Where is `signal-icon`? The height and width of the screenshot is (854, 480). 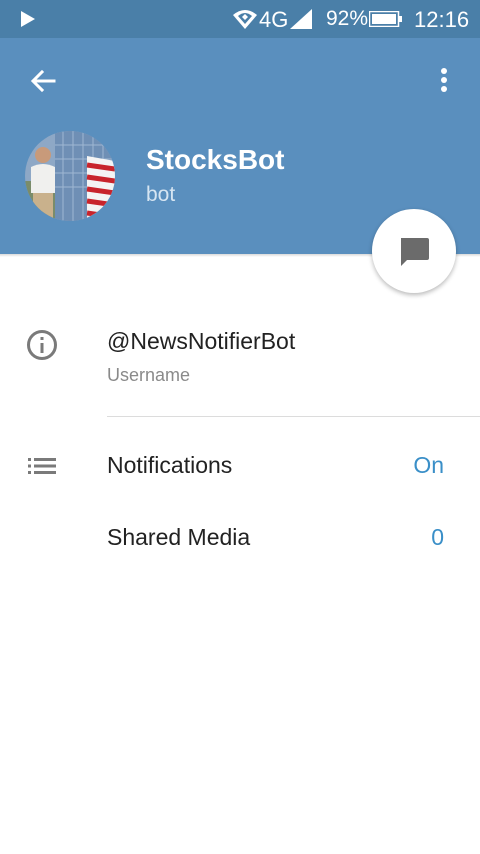
signal-icon is located at coordinates (301, 21).